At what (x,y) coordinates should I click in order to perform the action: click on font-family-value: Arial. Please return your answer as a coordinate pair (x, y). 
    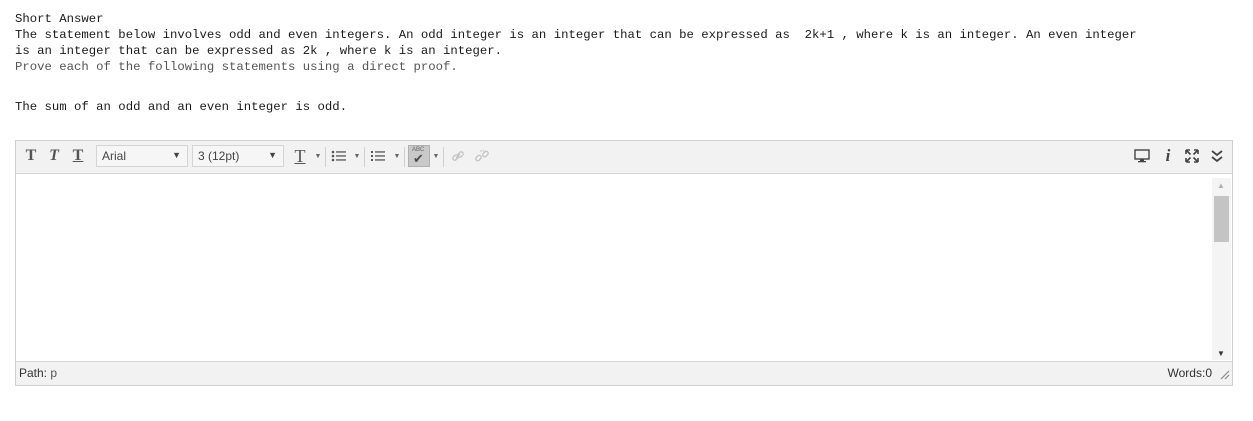
    Looking at the image, I should click on (114, 156).